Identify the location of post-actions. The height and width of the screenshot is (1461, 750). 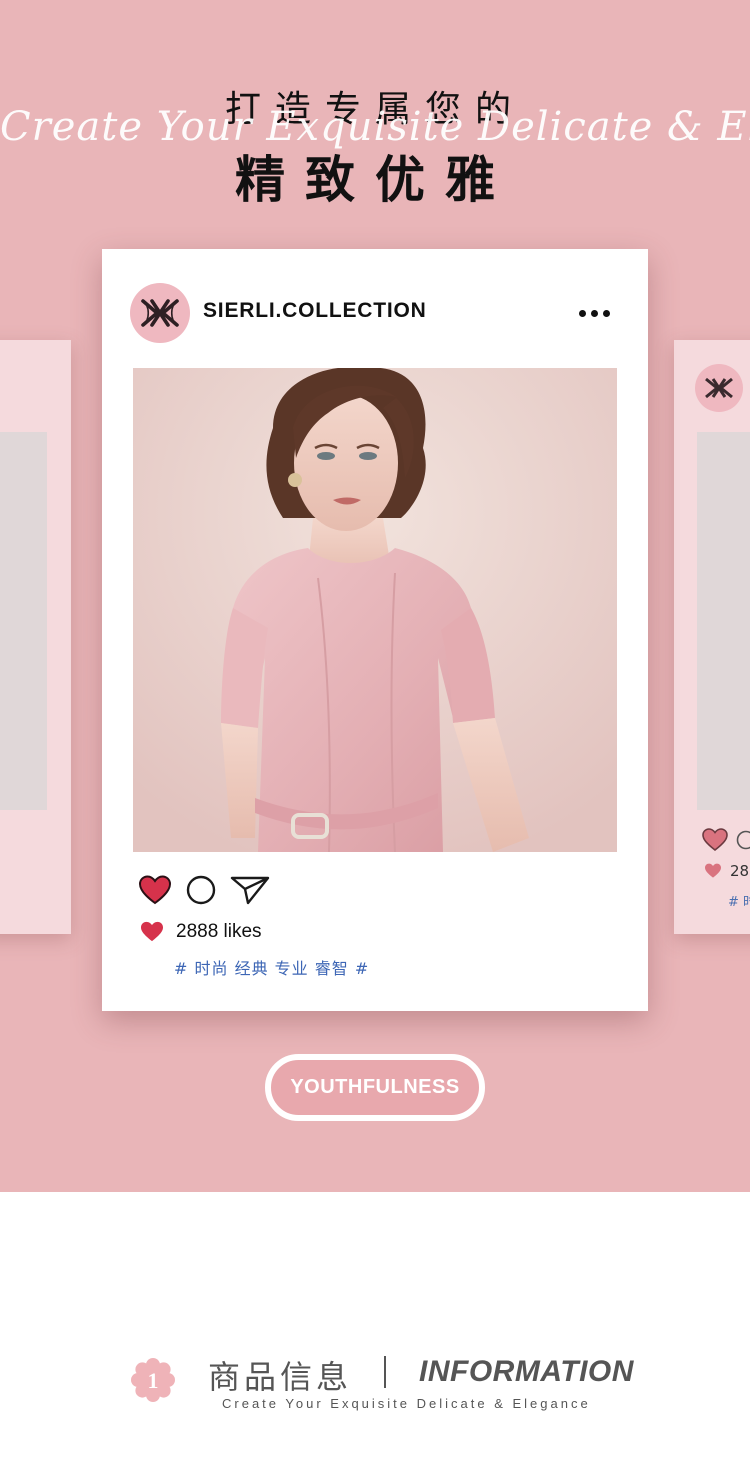
(204, 890).